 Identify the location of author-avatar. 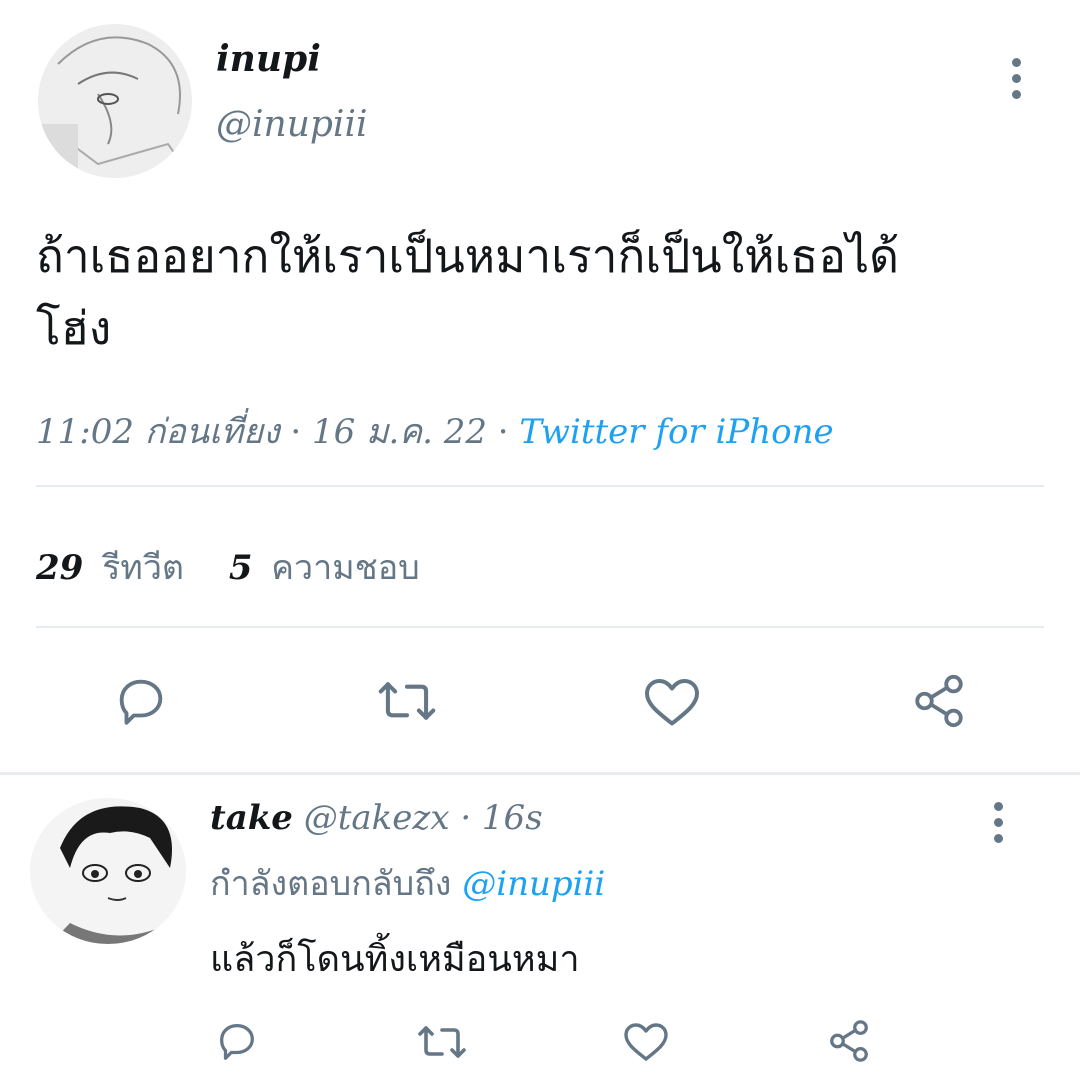
(115, 101).